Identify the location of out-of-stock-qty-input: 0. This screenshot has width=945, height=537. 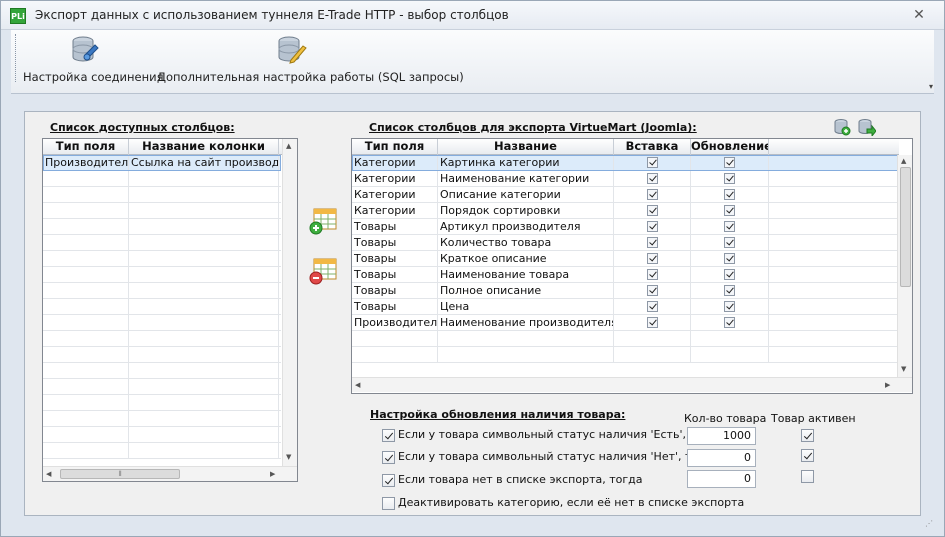
(721, 458).